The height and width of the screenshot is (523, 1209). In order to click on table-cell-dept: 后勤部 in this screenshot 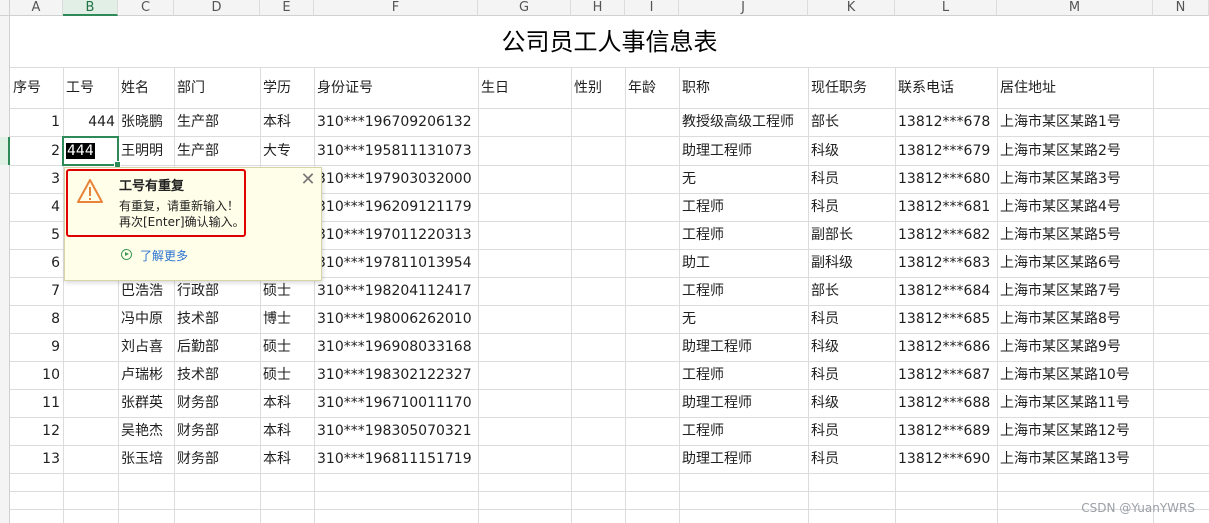, I will do `click(217, 347)`.